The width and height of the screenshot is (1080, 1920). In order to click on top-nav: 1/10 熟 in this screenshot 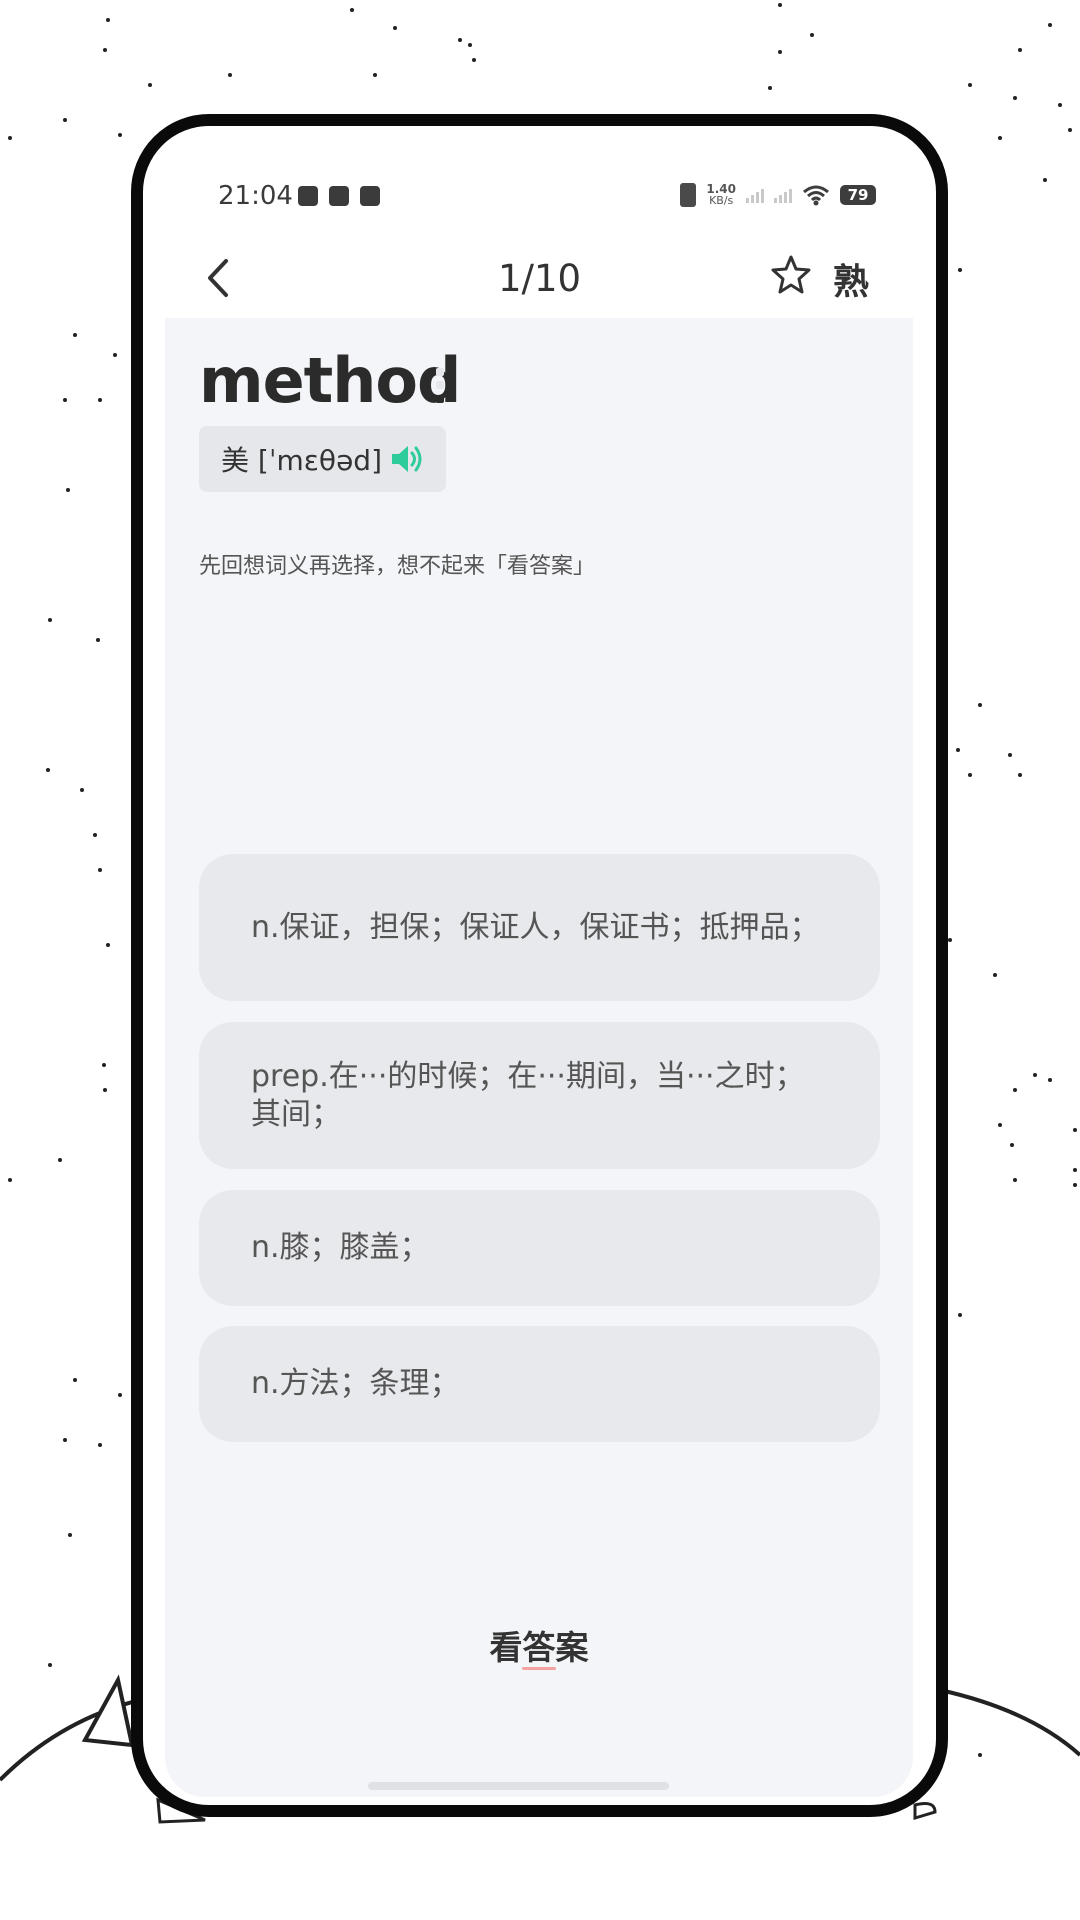, I will do `click(539, 281)`.